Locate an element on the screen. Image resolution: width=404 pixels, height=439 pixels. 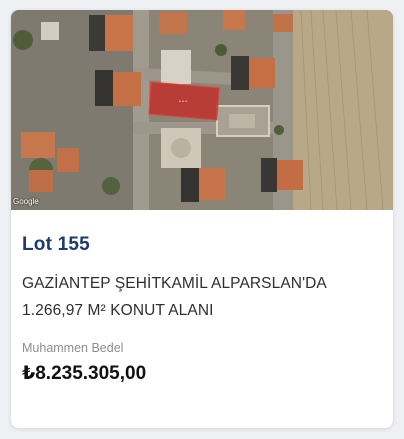
lot-title: Lot 155 is located at coordinates (202, 245).